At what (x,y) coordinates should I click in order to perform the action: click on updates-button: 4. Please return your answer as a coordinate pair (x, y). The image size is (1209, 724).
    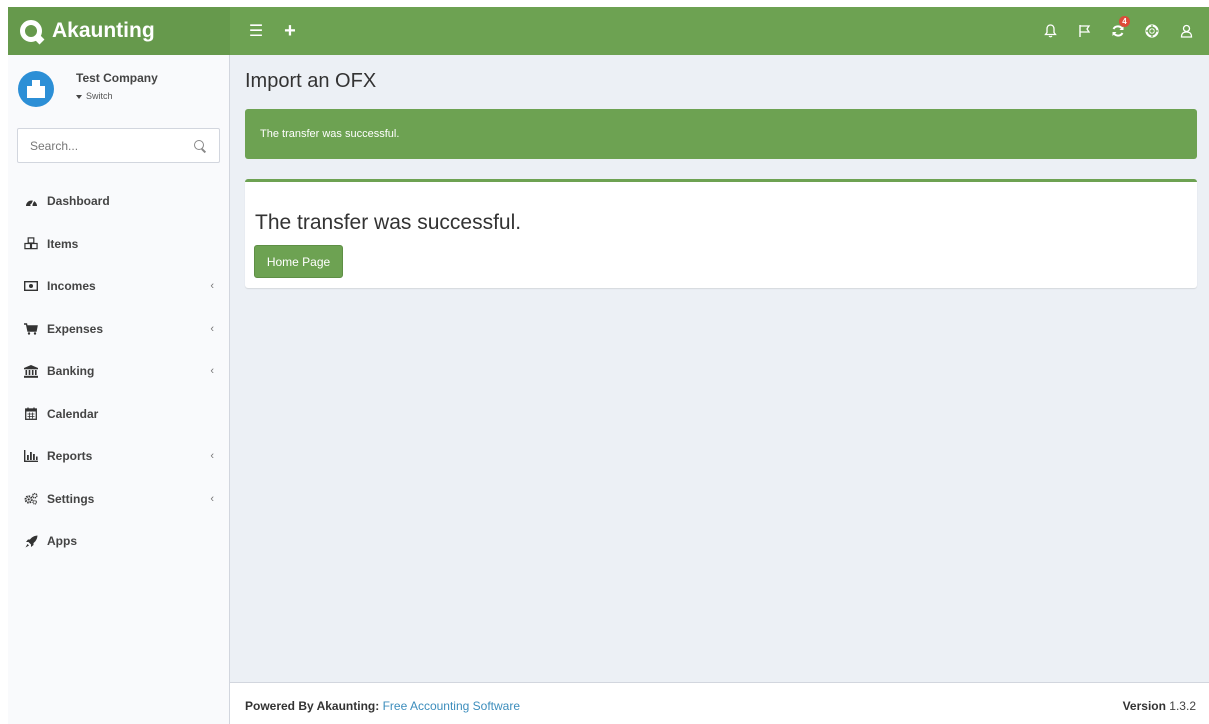
    Looking at the image, I should click on (1118, 31).